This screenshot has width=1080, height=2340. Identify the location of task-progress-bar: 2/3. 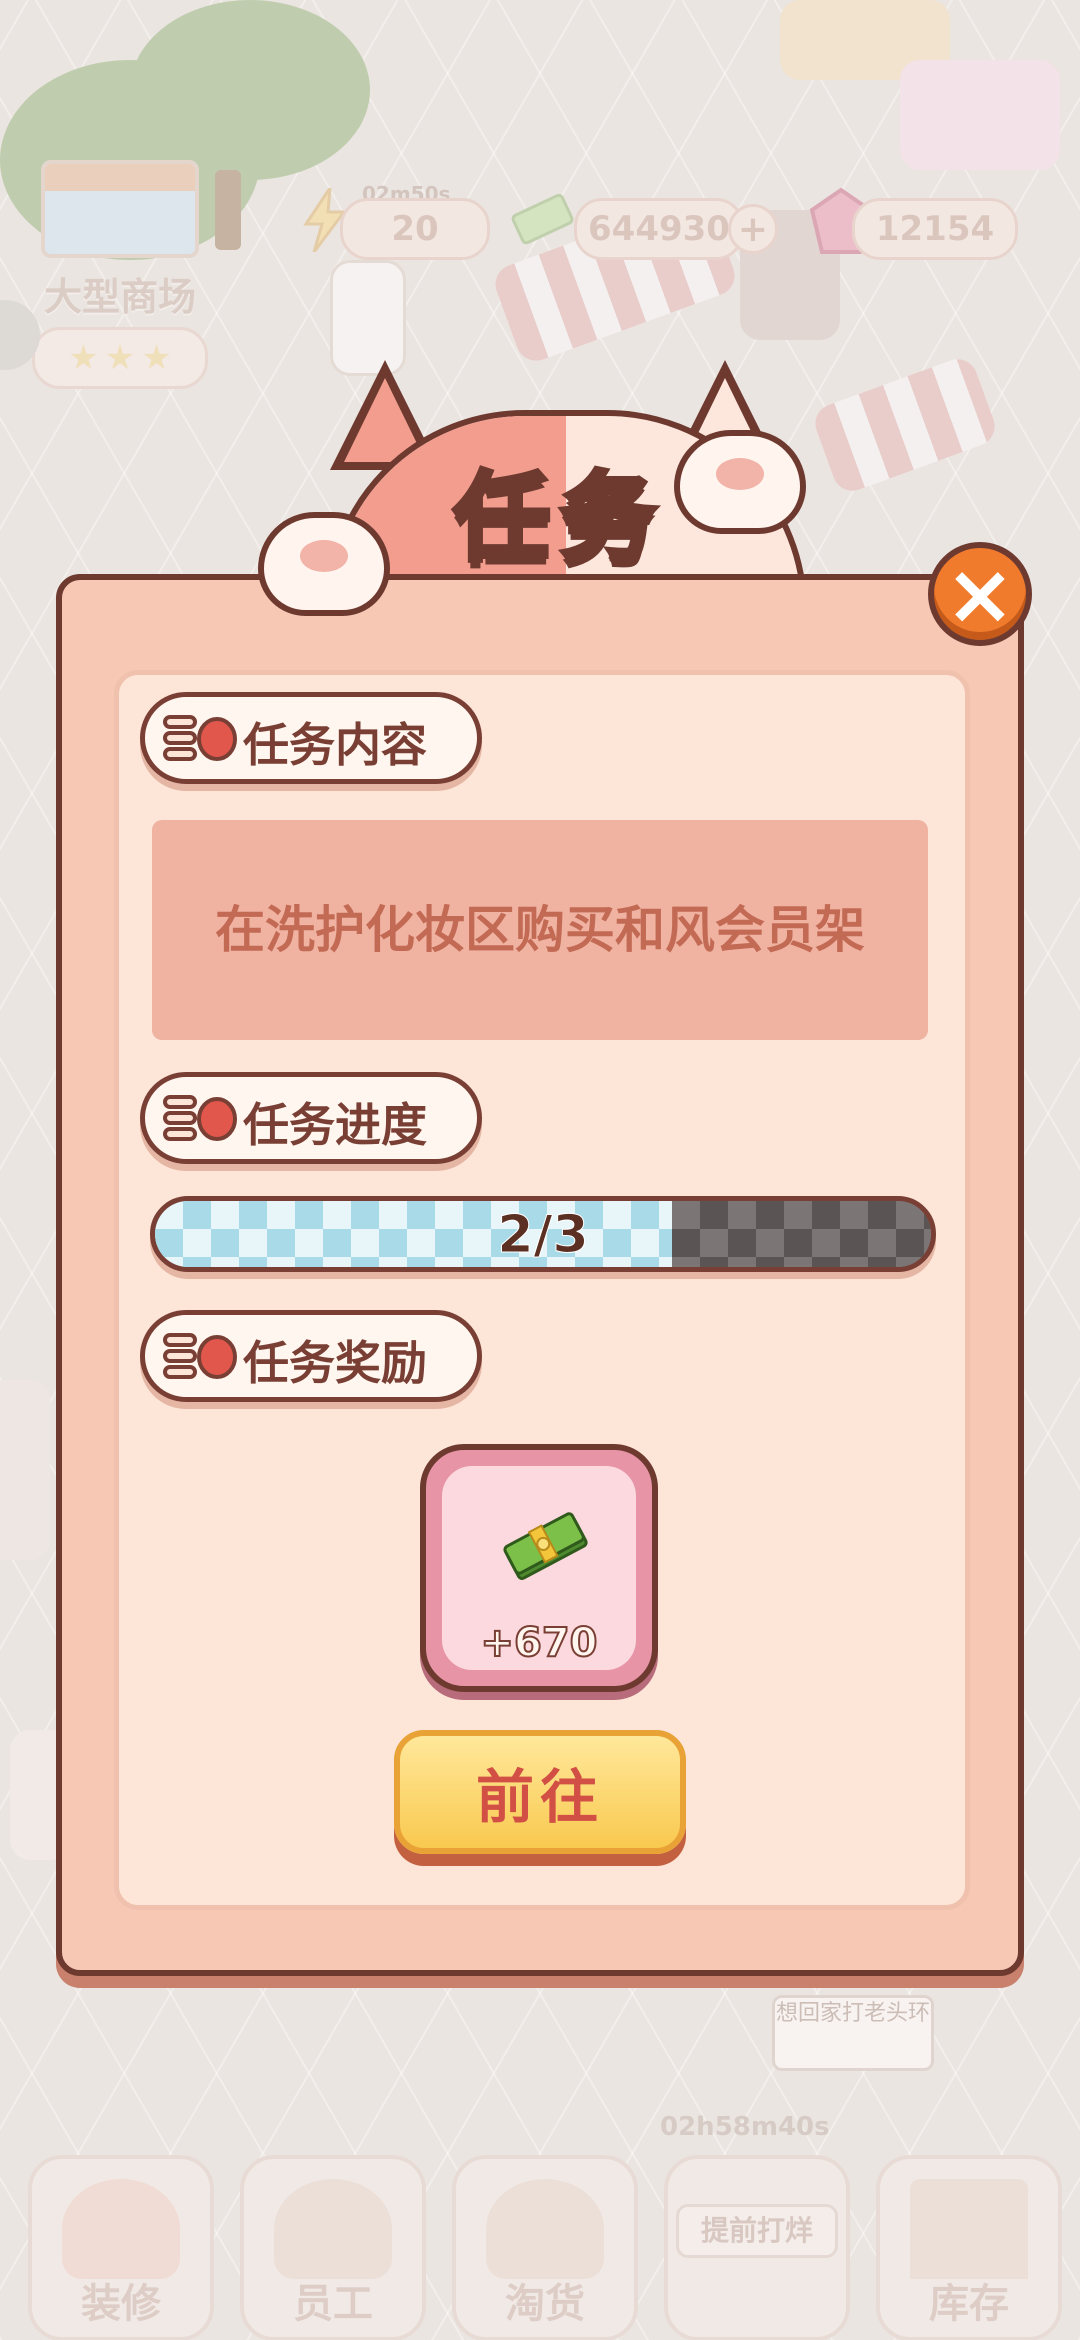
(543, 1234).